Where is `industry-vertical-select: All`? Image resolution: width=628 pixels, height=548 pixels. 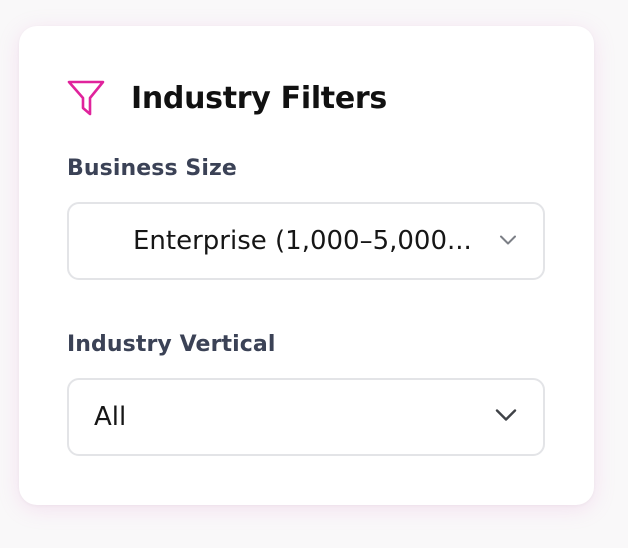
industry-vertical-select: All is located at coordinates (306, 417).